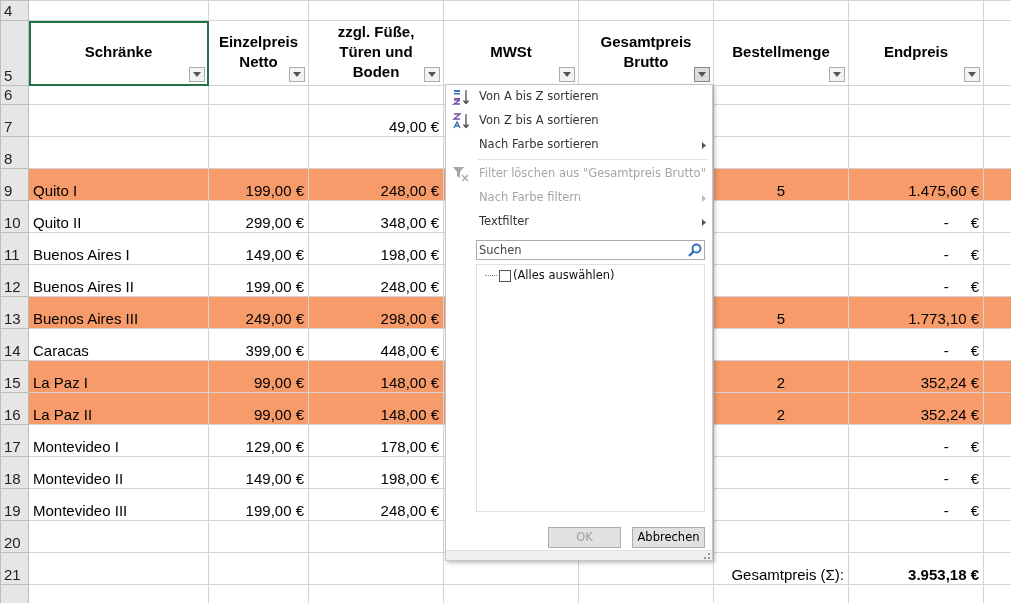 The width and height of the screenshot is (1011, 603). What do you see at coordinates (258, 344) in the screenshot?
I see `table-cell: 399,00 €` at bounding box center [258, 344].